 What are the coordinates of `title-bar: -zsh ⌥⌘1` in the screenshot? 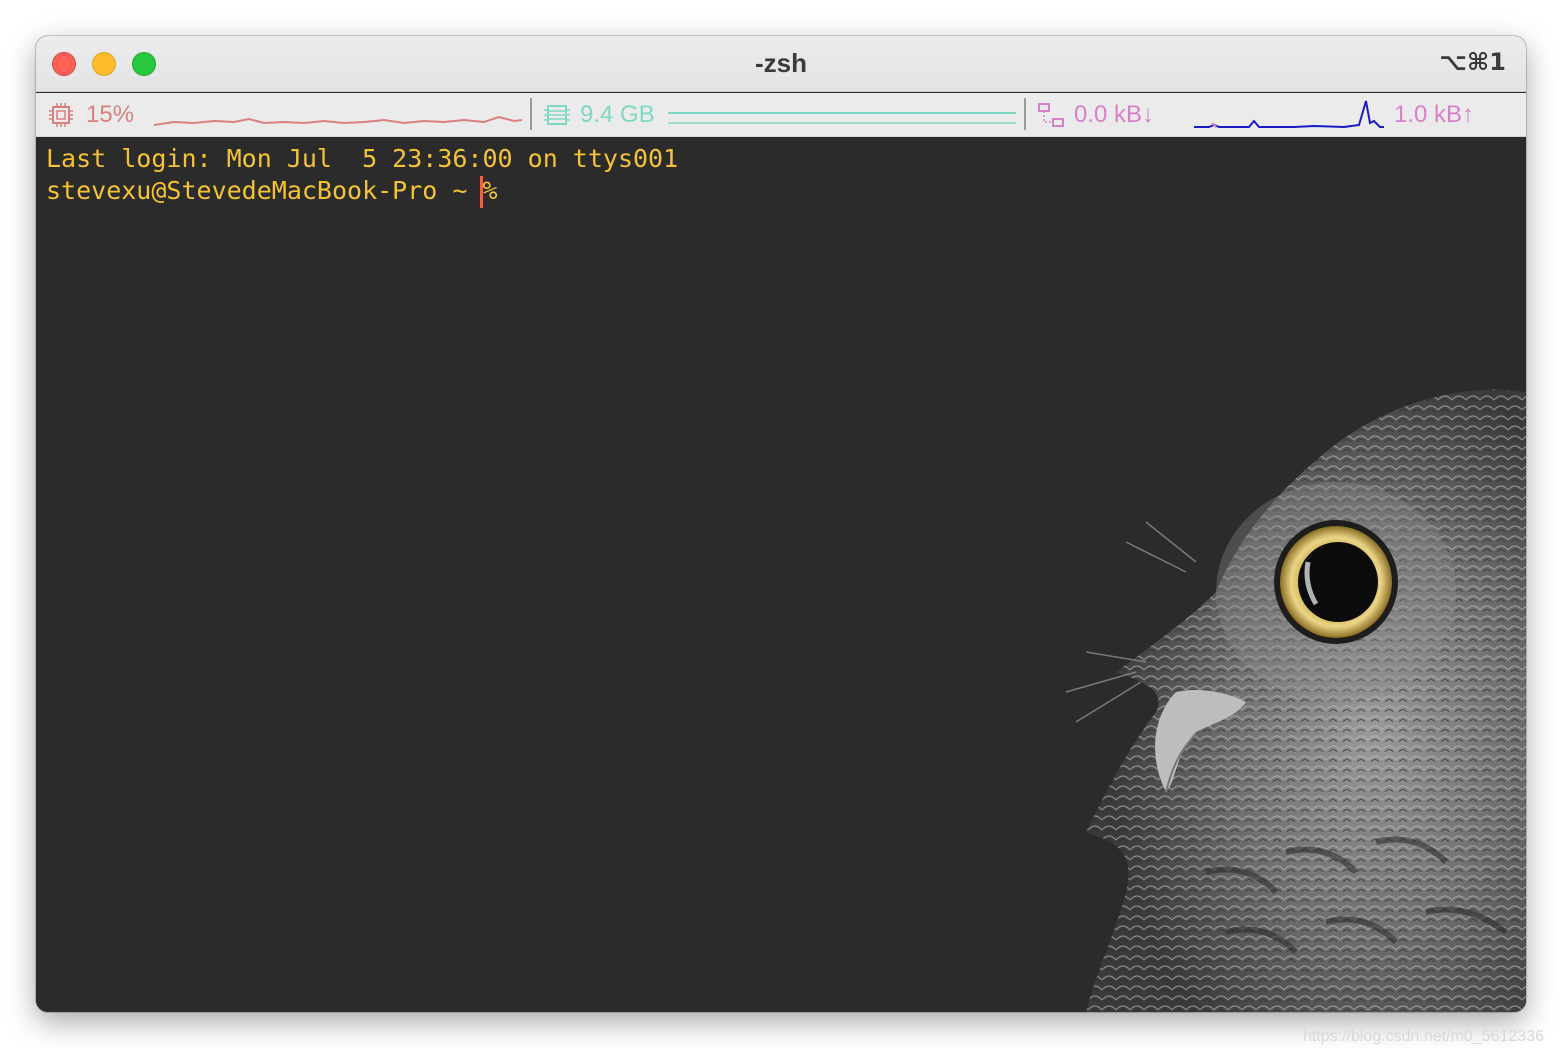 It's located at (781, 64).